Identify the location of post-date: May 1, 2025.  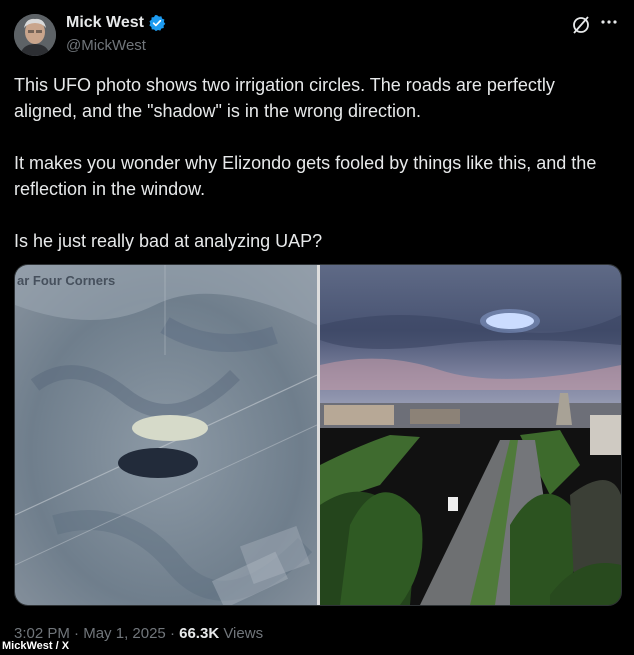
(124, 633).